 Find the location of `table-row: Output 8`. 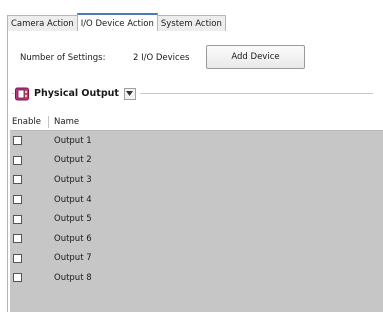

table-row: Output 8 is located at coordinates (196, 278).